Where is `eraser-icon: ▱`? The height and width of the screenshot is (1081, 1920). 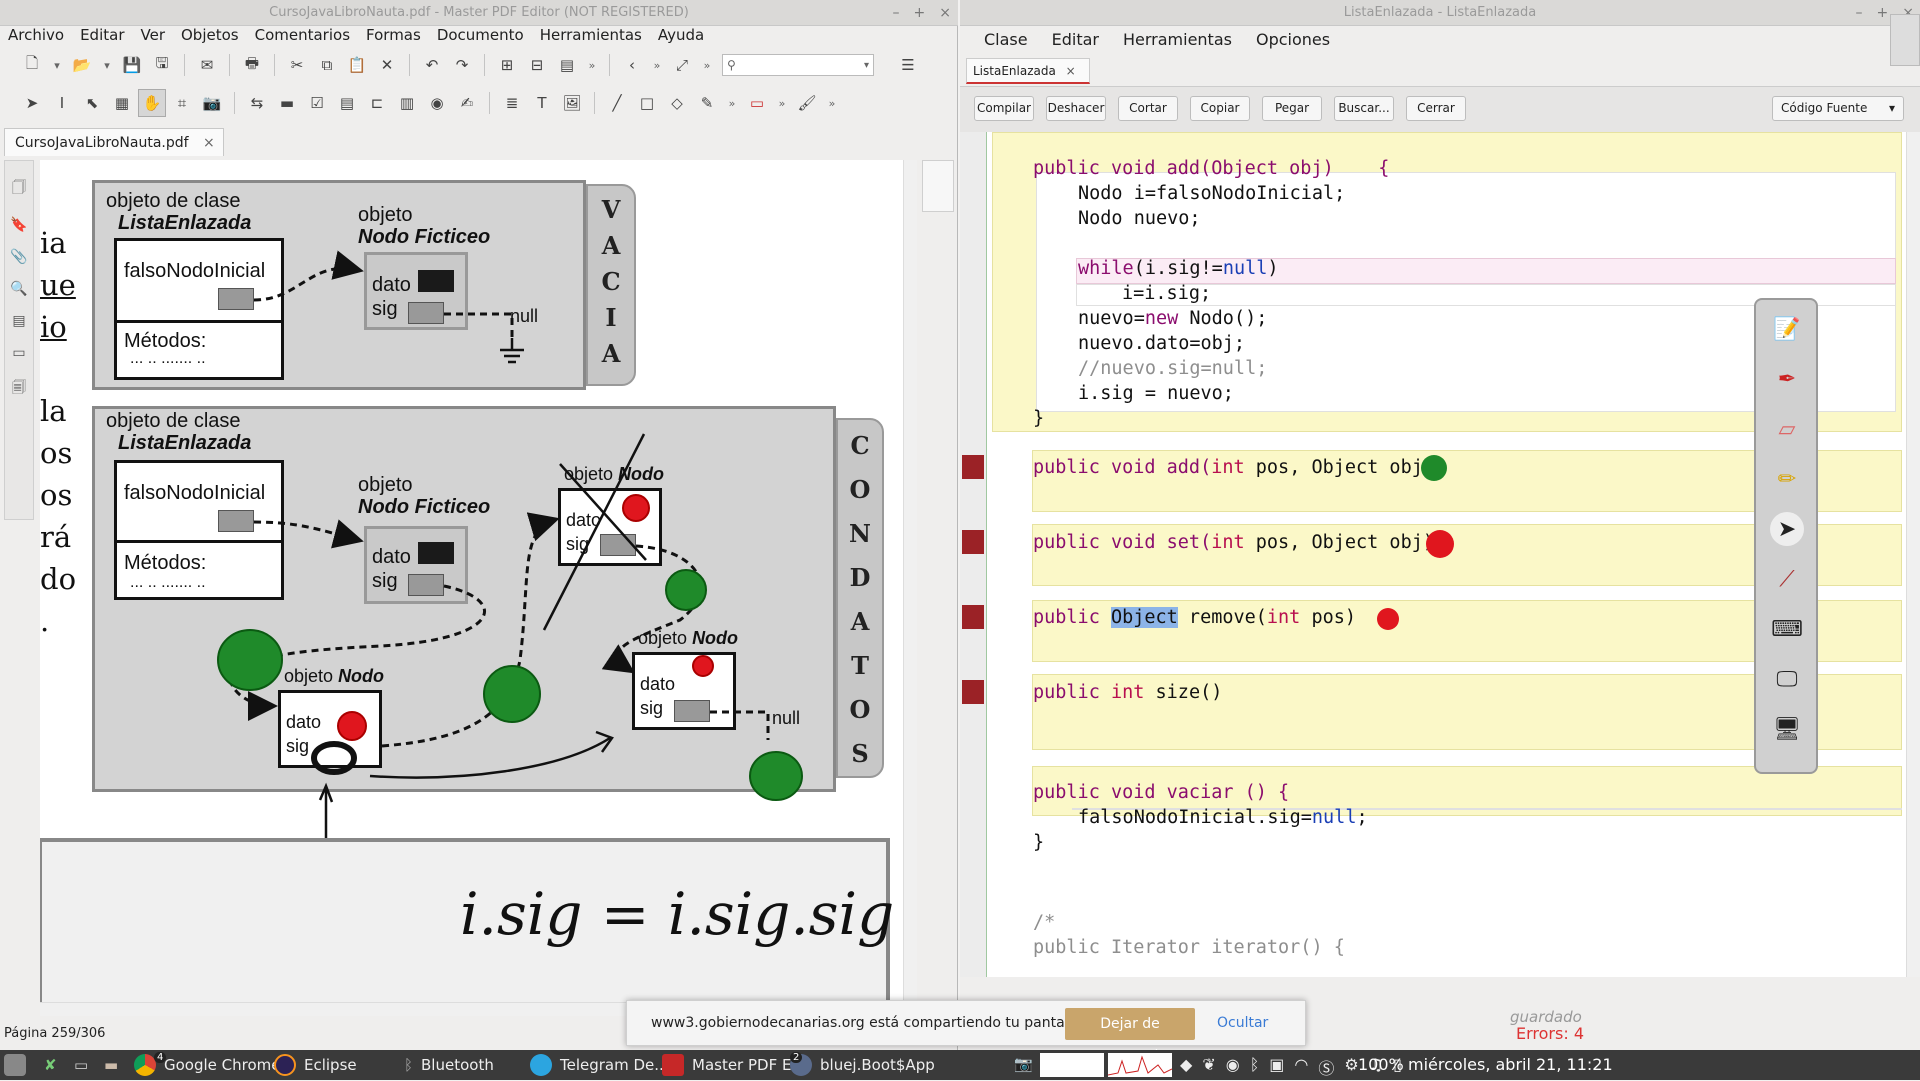
eraser-icon: ▱ is located at coordinates (1787, 429).